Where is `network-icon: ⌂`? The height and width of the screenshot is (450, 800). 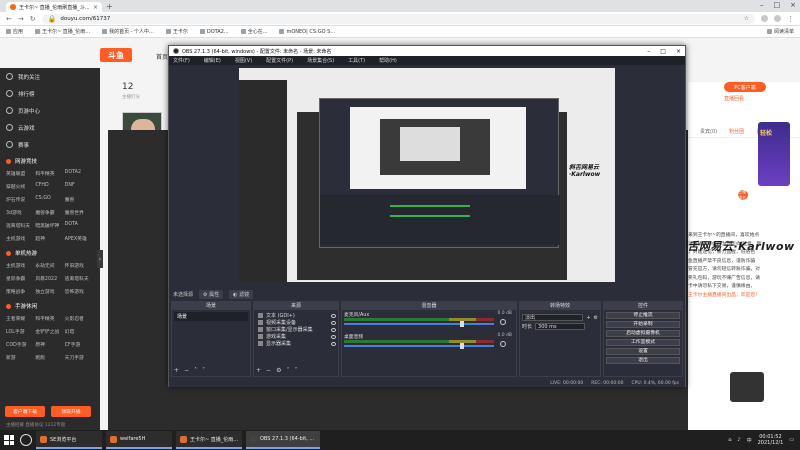
network-icon: ⌂ is located at coordinates (729, 440).